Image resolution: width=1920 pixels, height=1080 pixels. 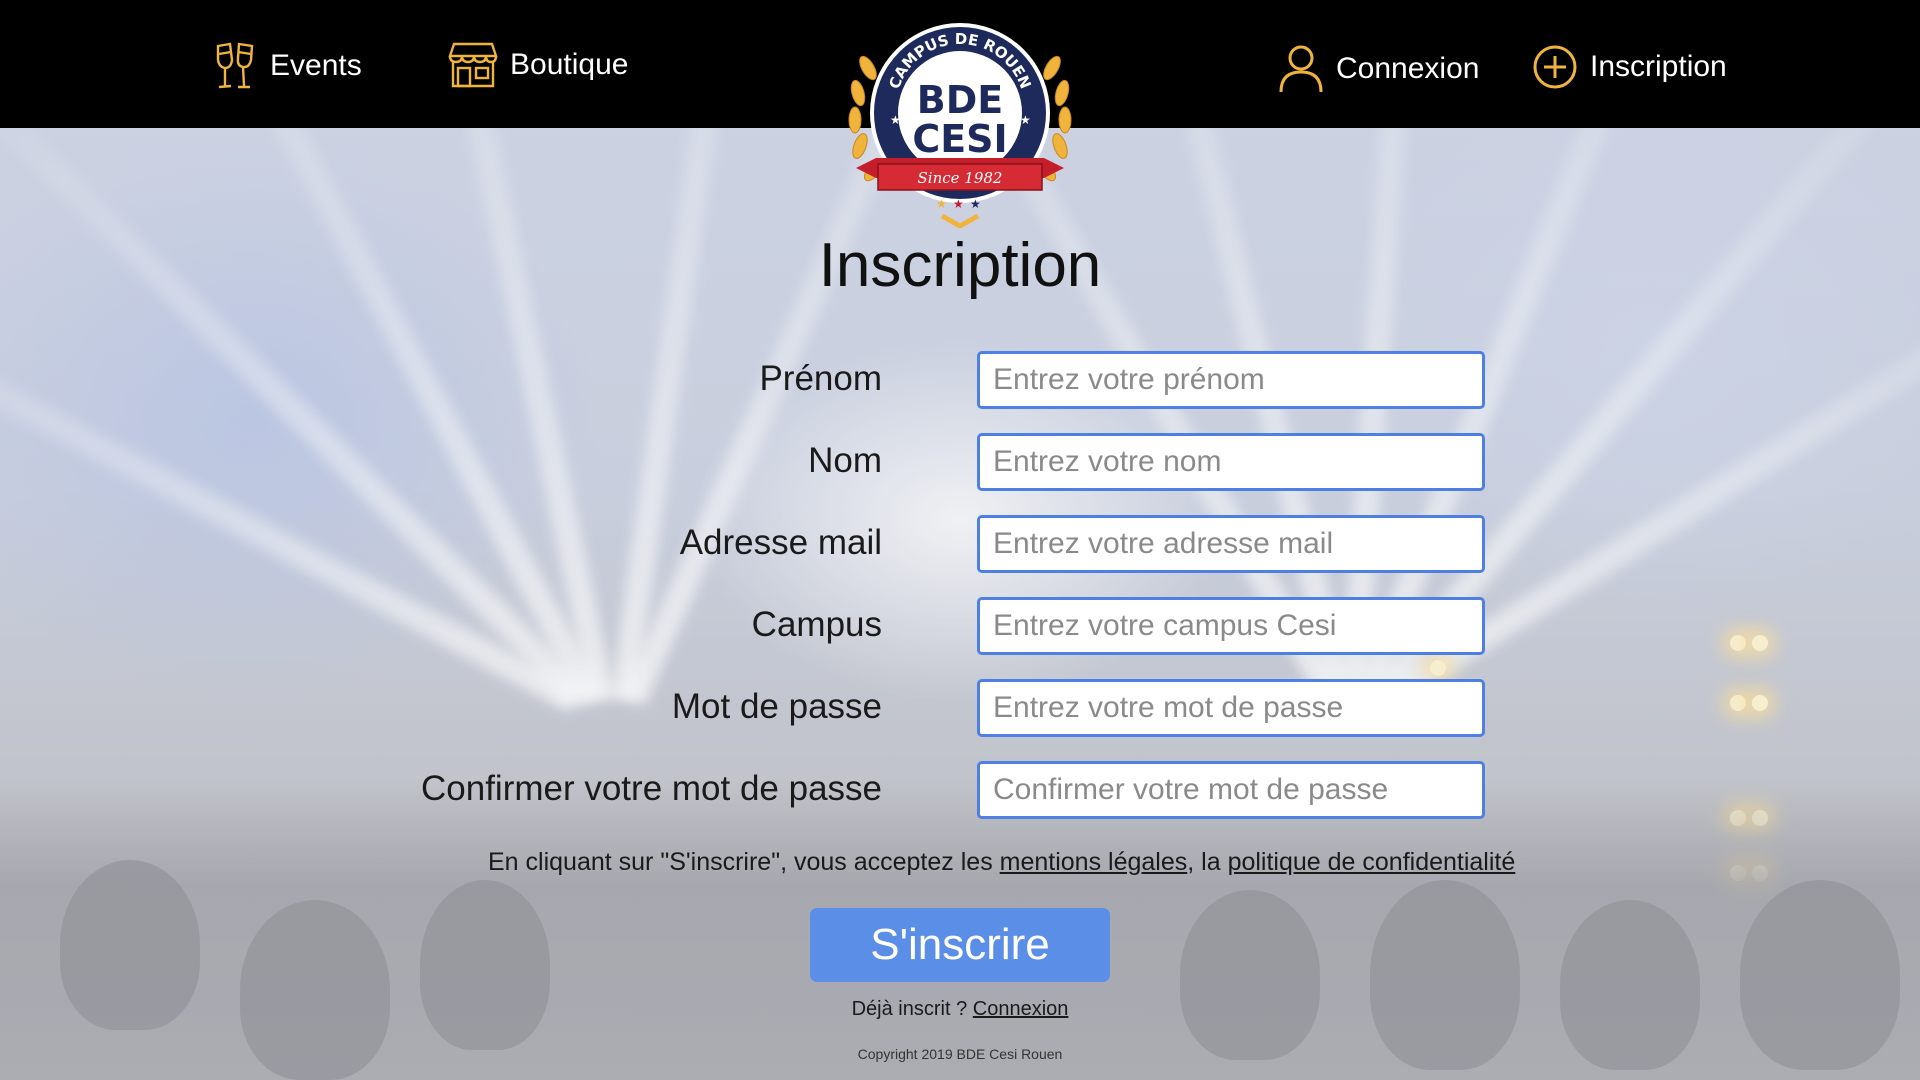 What do you see at coordinates (780, 542) in the screenshot?
I see `email-label: Adresse mail` at bounding box center [780, 542].